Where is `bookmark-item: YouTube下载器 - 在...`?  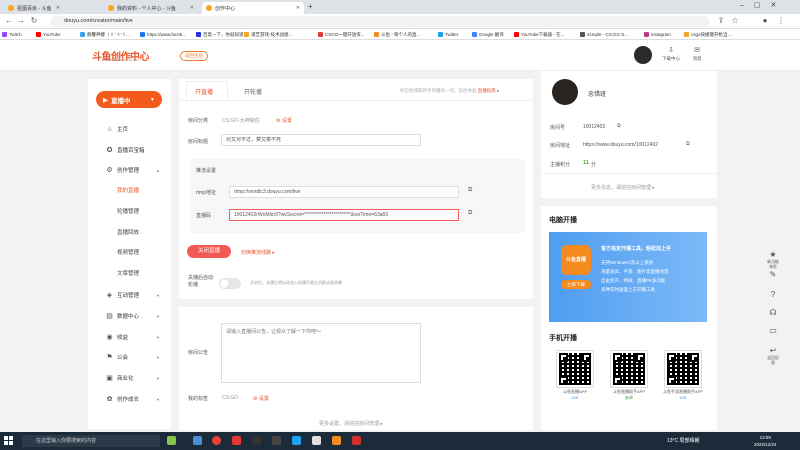
bookmark-item: YouTube下载器 - 在... is located at coordinates (539, 34).